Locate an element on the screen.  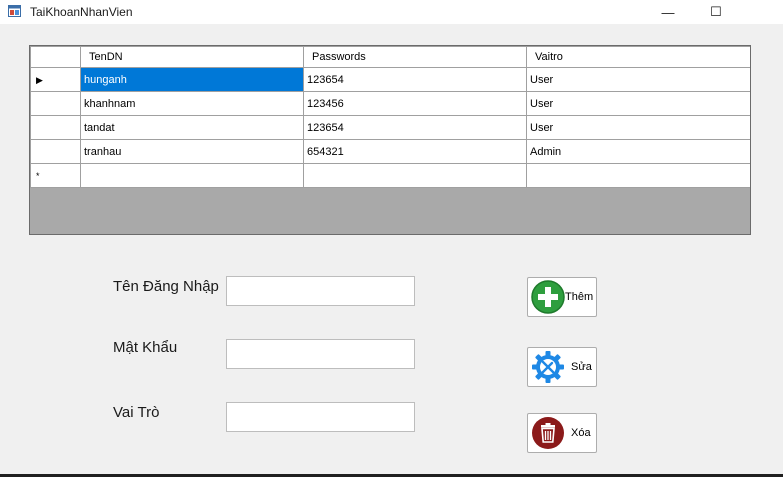
cell-tendn: khanhnam is located at coordinates (192, 103).